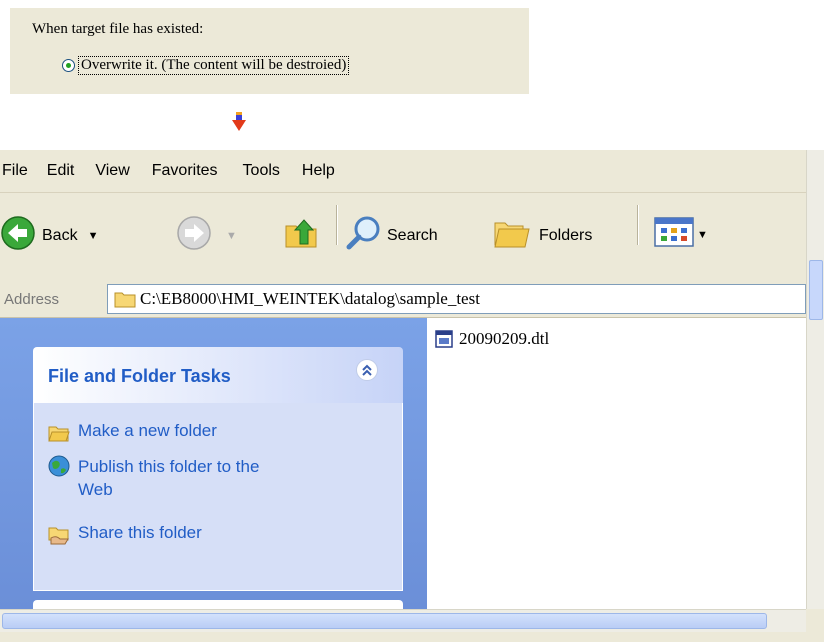  I want to click on down-arrow-icon, so click(239, 124).